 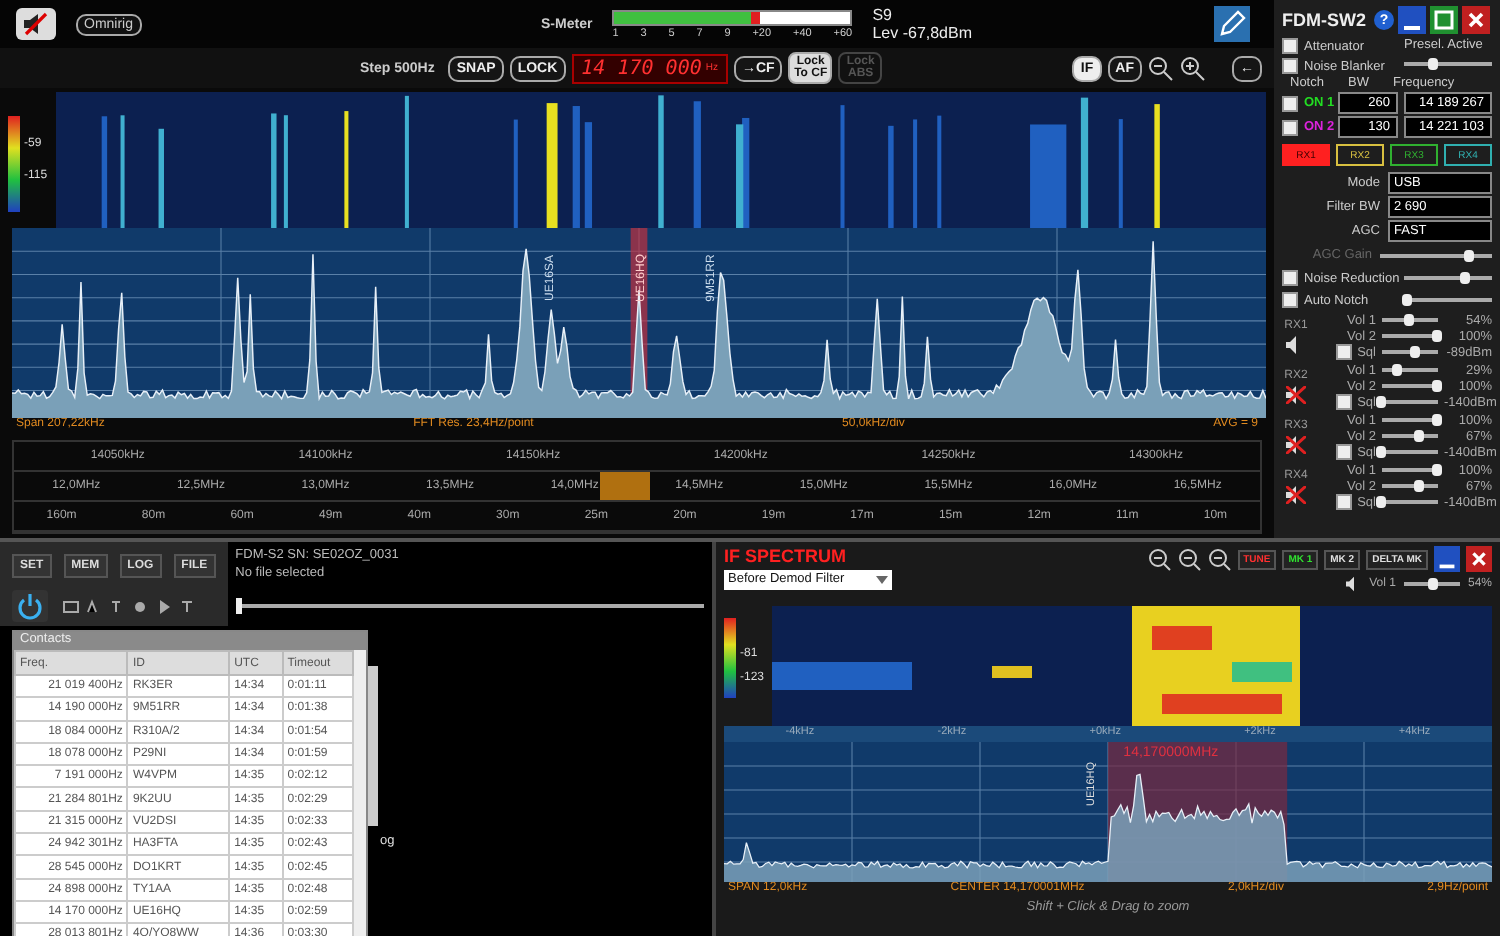 I want to click on window-title: FDM-SW2, so click(x=1324, y=20).